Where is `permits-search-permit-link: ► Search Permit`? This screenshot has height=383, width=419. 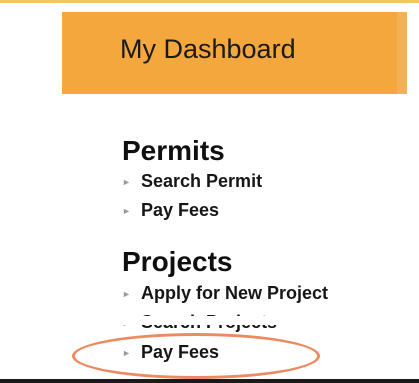
permits-search-permit-link: ► Search Permit is located at coordinates (192, 181).